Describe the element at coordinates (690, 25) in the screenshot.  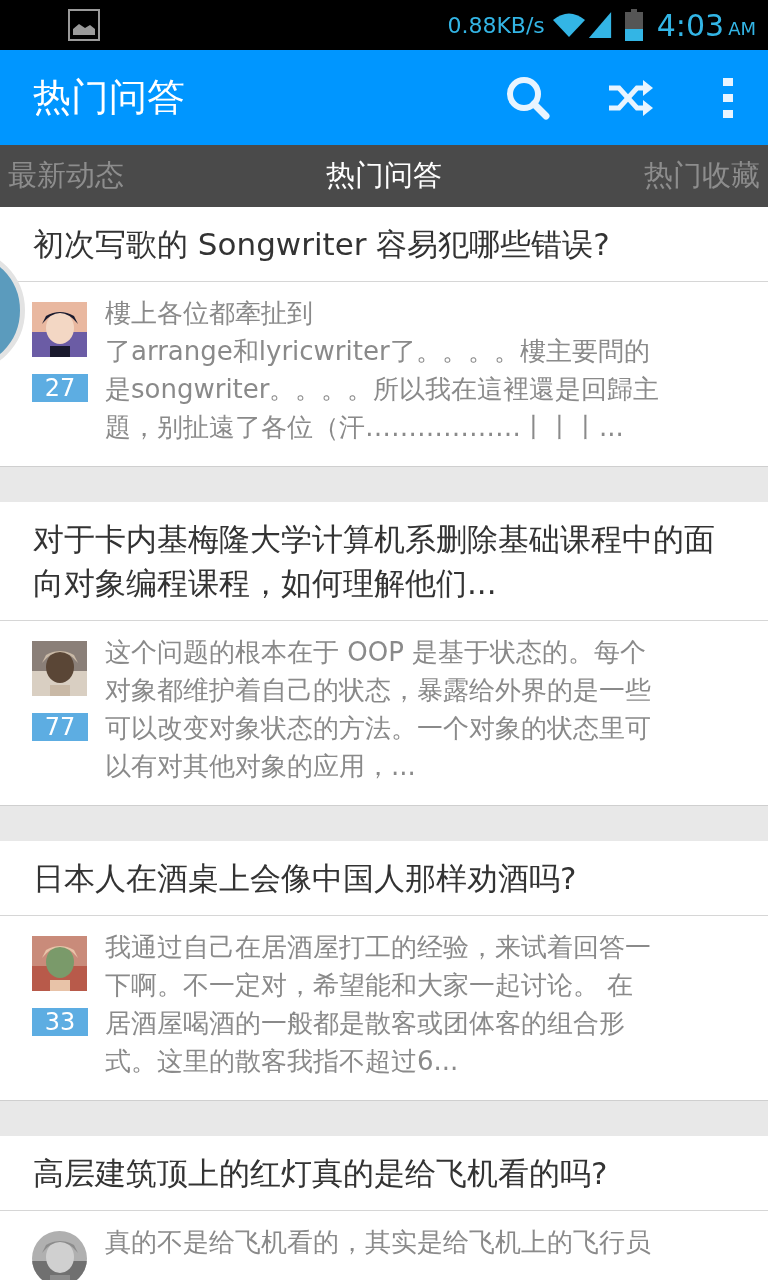
I see `clock-time: 4:03` at that location.